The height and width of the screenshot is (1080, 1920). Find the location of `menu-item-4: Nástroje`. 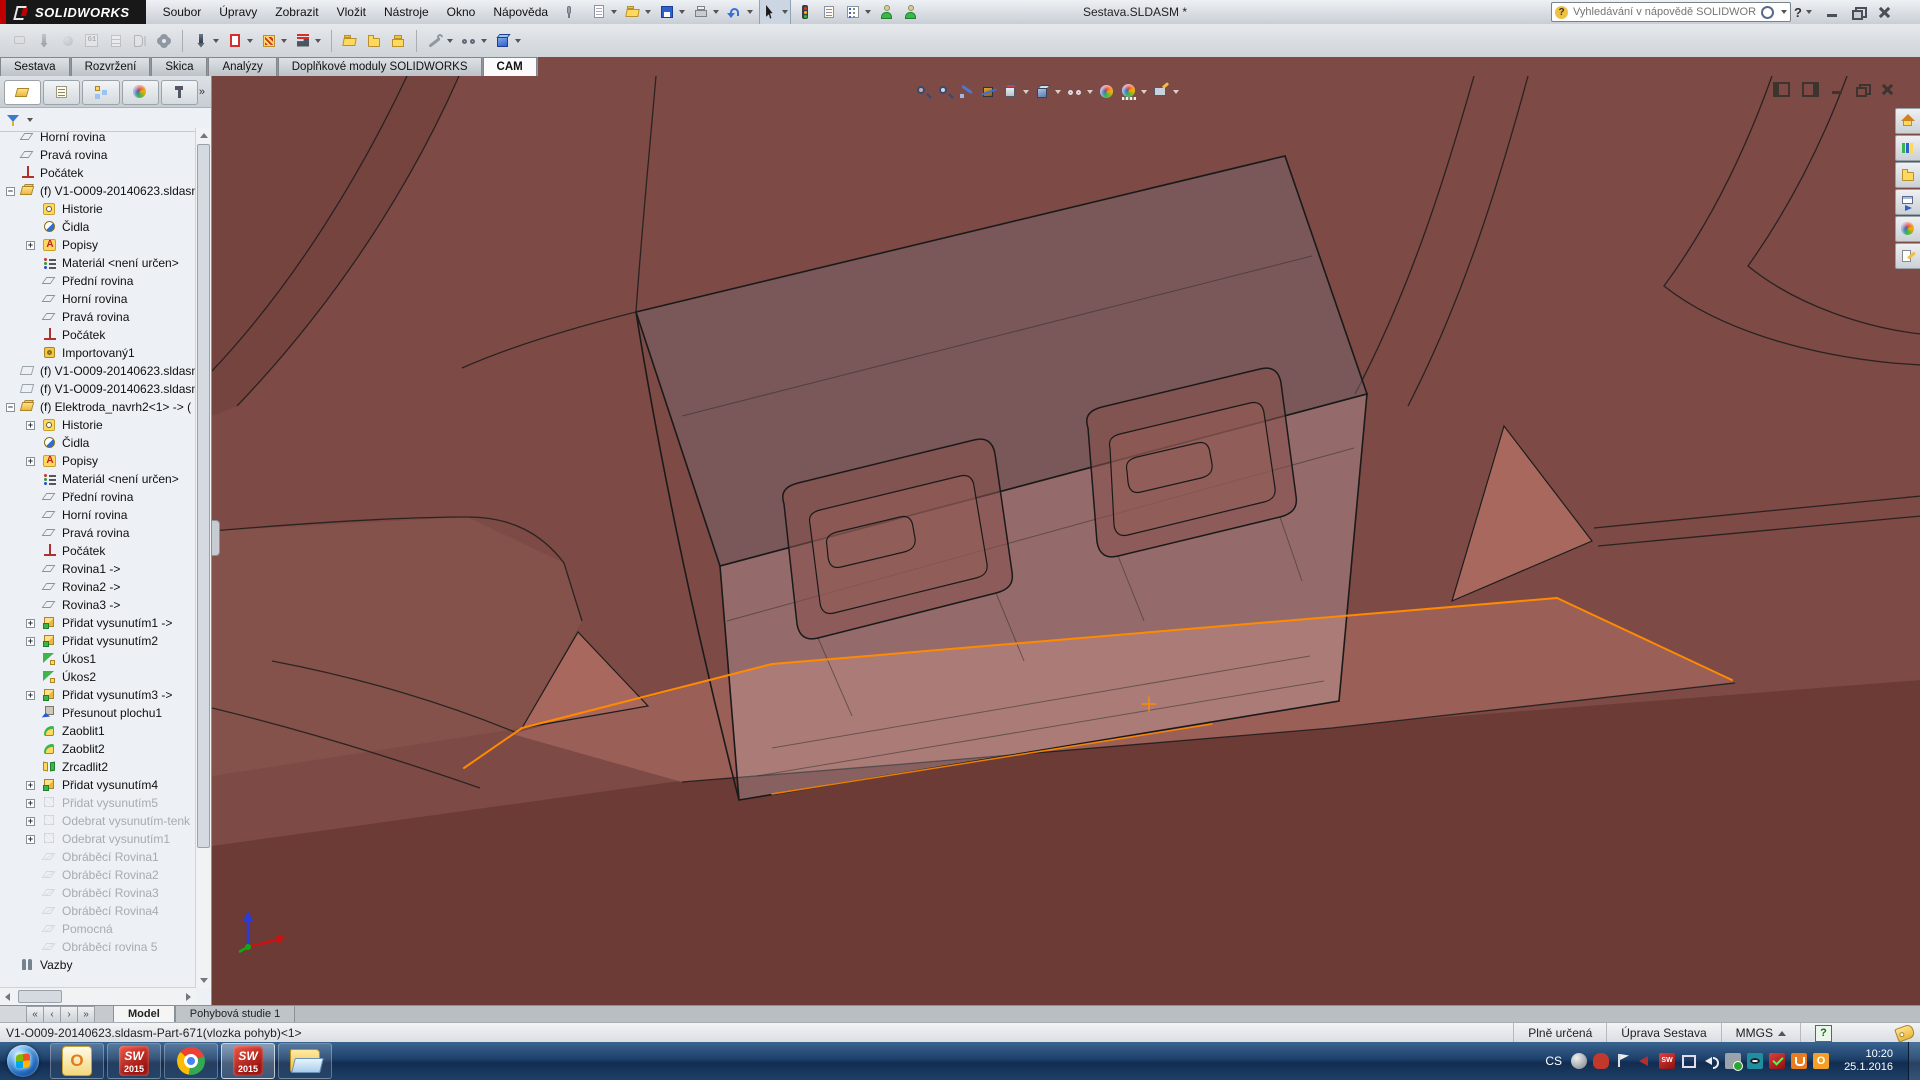

menu-item-4: Nástroje is located at coordinates (406, 12).